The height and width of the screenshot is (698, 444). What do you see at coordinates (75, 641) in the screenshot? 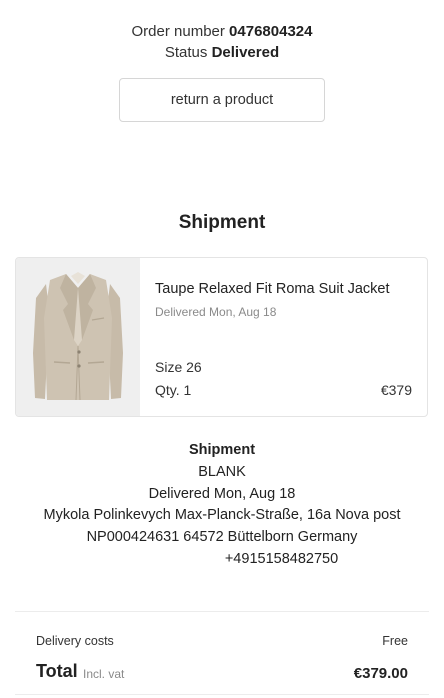
I see `delivery-costs-label: Delivery costs` at bounding box center [75, 641].